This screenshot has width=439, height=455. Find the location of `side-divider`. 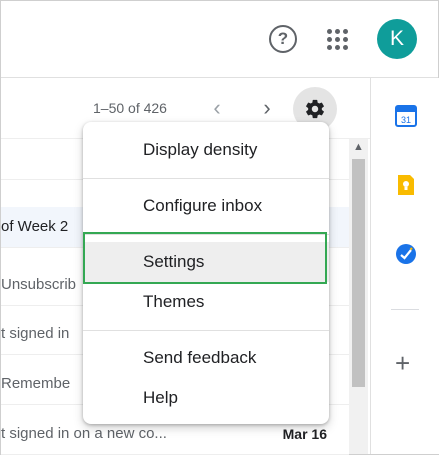

side-divider is located at coordinates (405, 309).